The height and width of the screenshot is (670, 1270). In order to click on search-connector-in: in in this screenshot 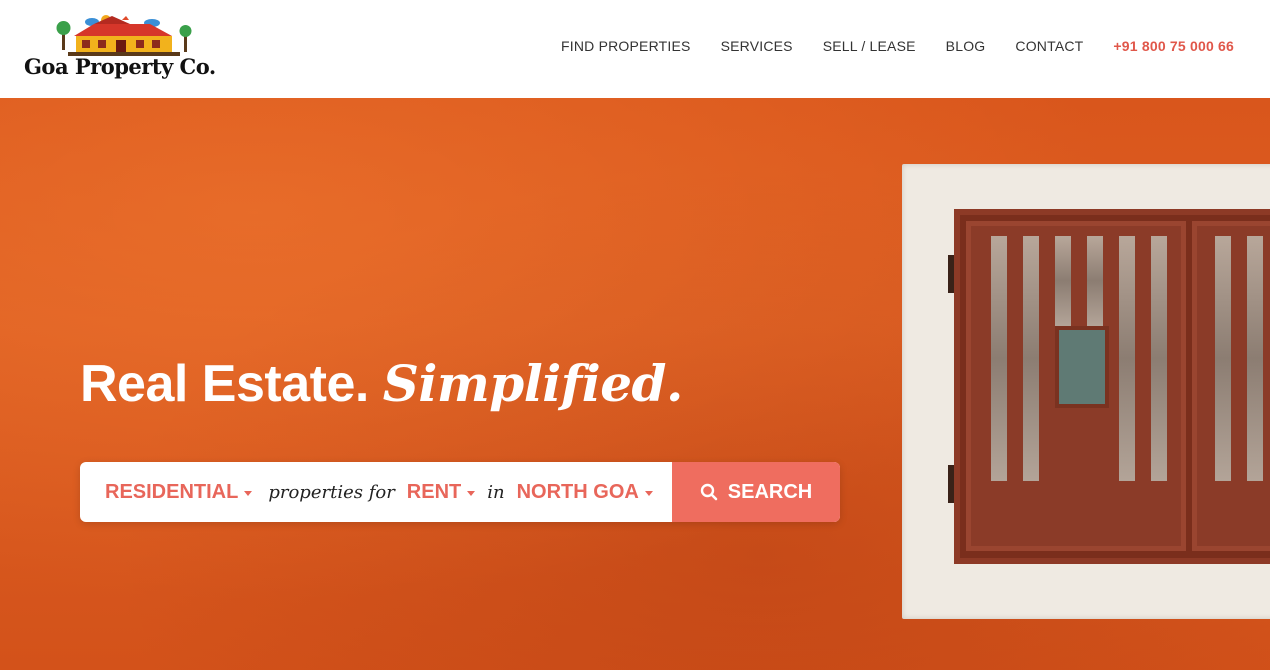, I will do `click(496, 492)`.